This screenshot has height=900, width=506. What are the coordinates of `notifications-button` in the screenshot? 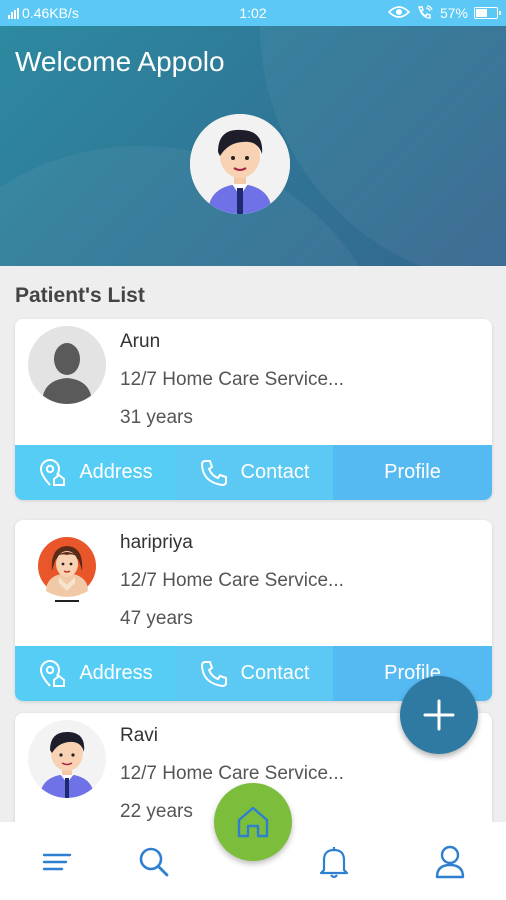 It's located at (334, 862).